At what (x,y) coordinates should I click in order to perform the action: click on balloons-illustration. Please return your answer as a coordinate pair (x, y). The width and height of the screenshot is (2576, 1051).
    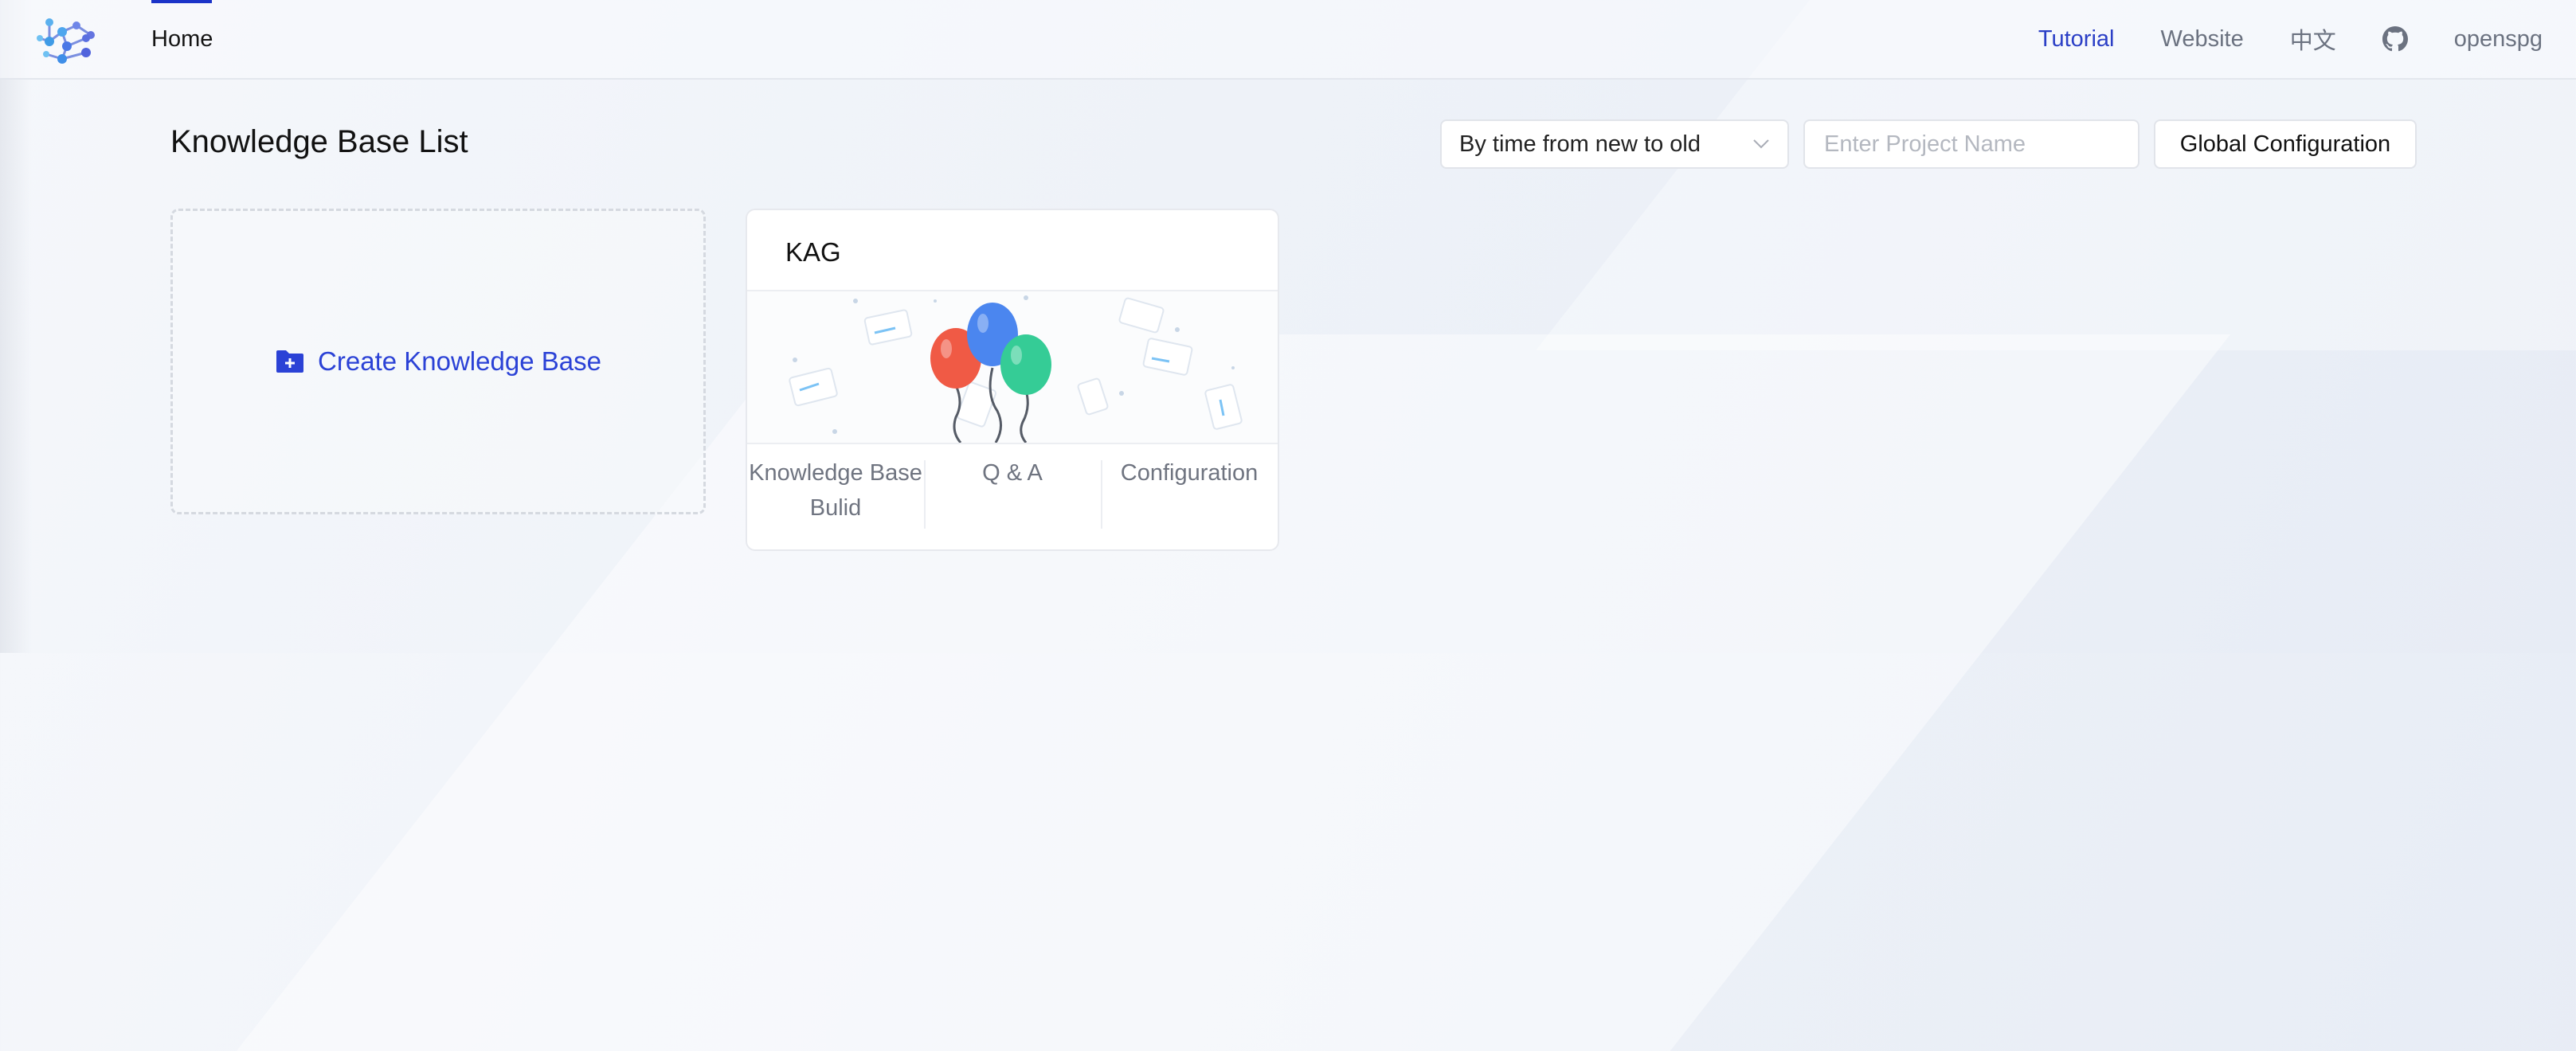
    Looking at the image, I should click on (1012, 367).